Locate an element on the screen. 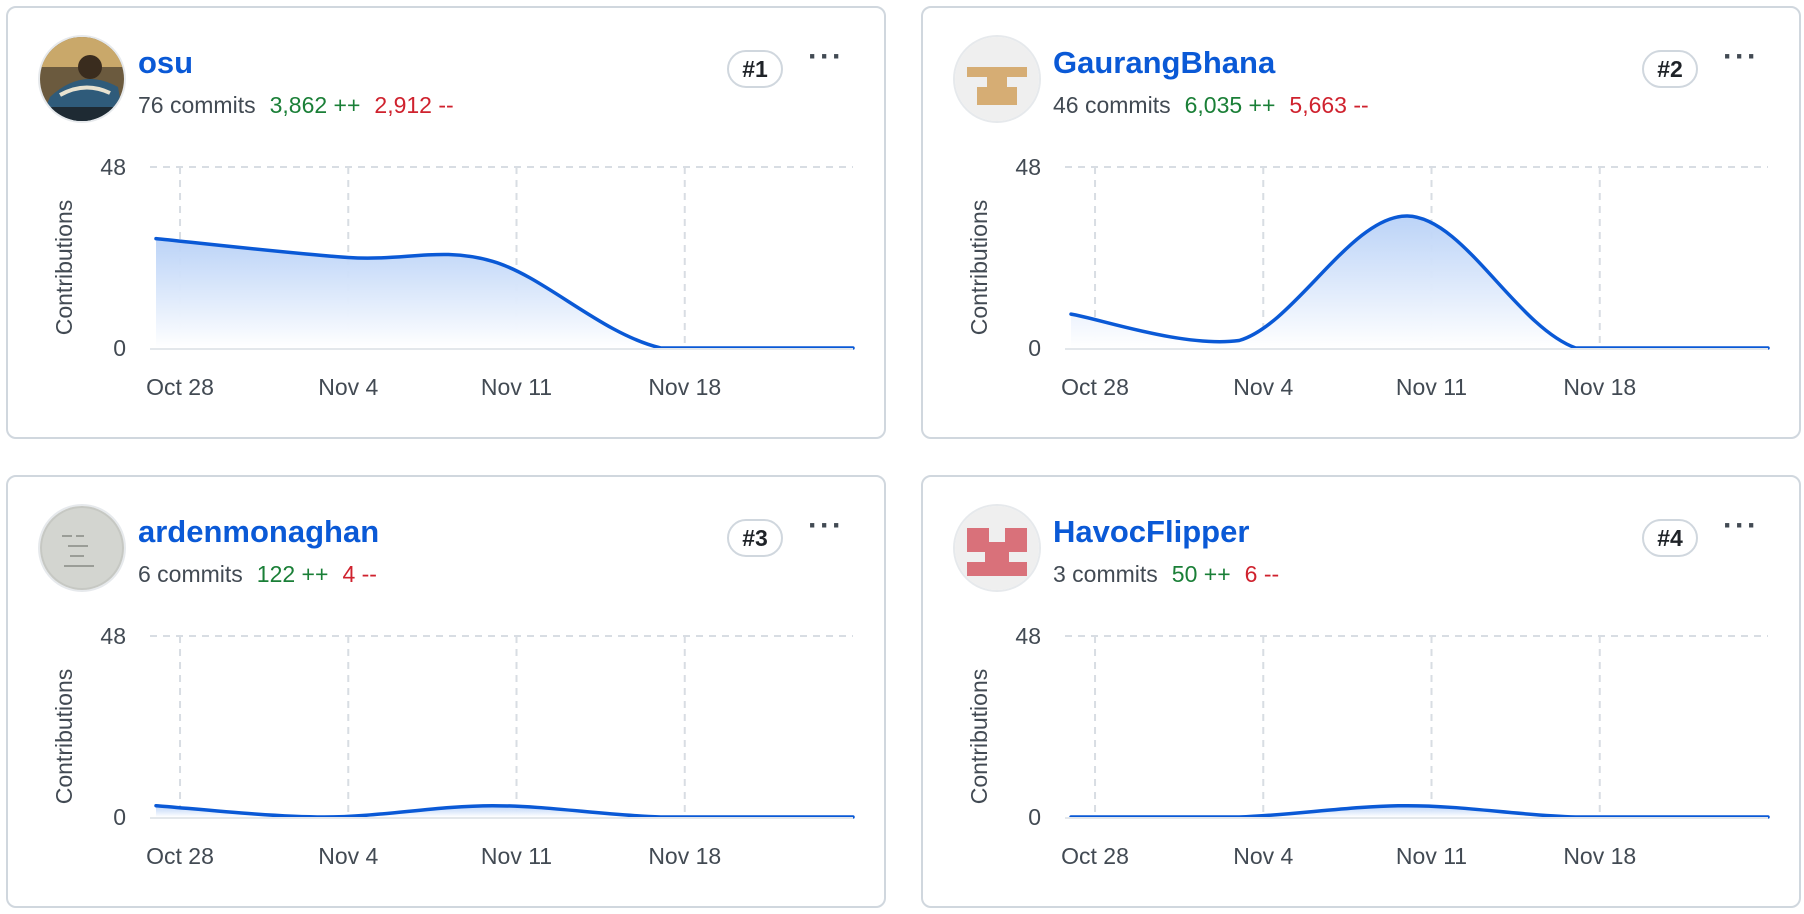  deletions-count: 4 -- is located at coordinates (359, 574).